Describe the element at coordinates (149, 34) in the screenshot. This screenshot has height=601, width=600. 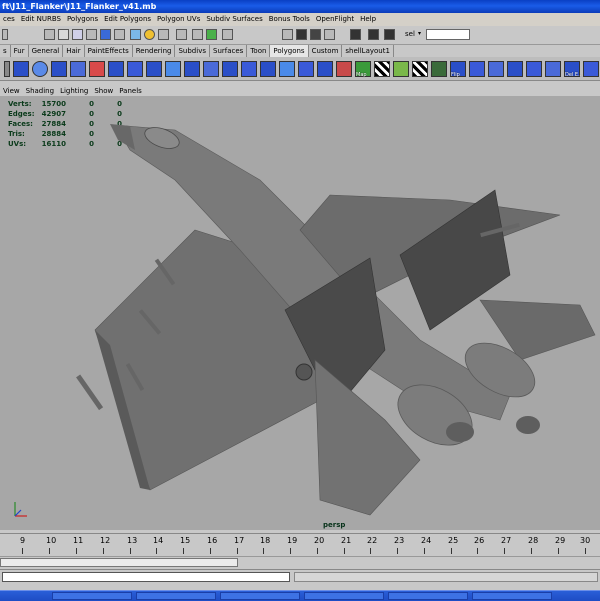
I see `help-icon` at that location.